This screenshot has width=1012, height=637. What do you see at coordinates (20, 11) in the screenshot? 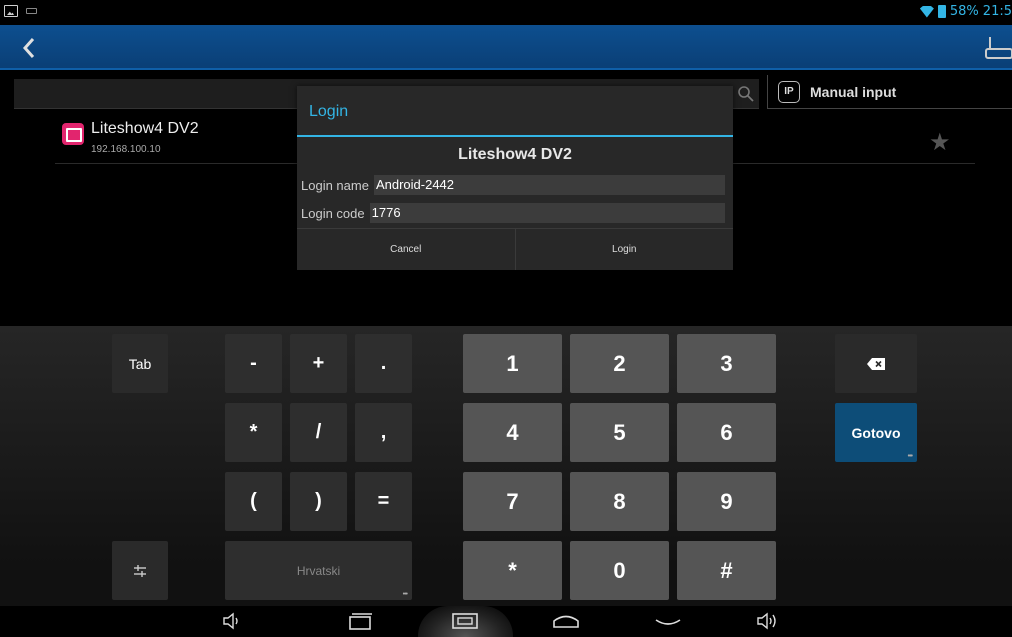
I see `notification-icons` at bounding box center [20, 11].